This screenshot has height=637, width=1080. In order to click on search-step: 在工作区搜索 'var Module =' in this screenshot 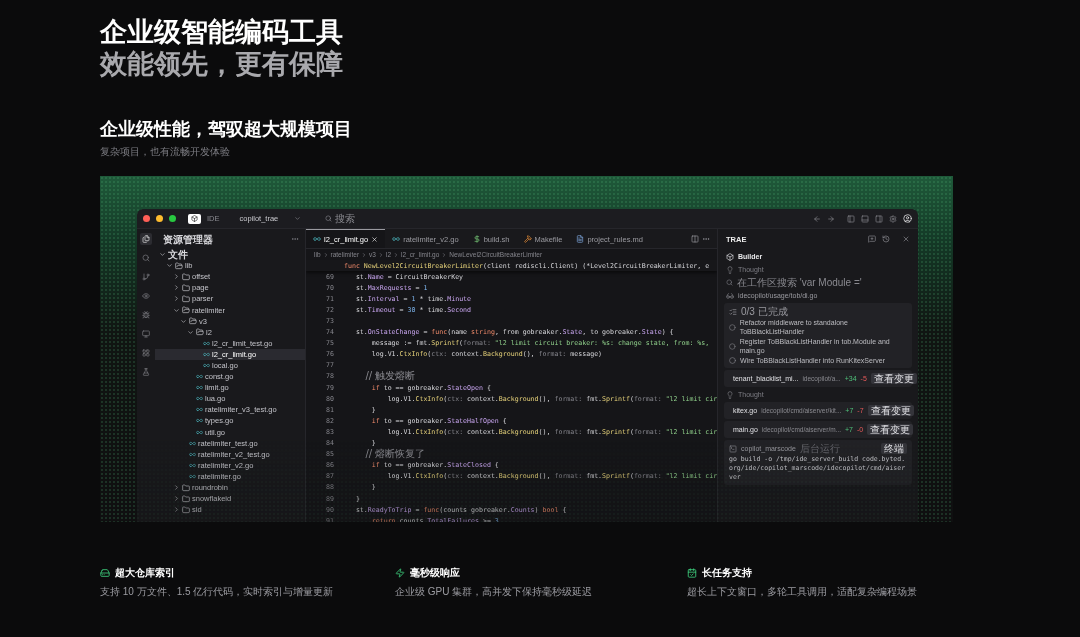, I will do `click(799, 282)`.